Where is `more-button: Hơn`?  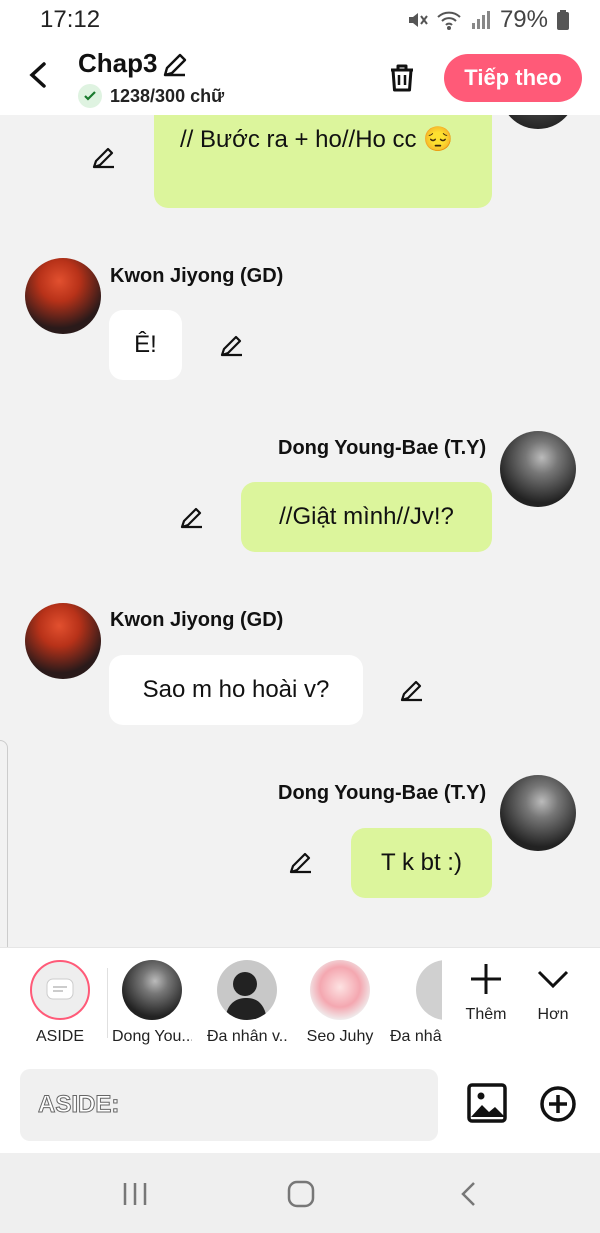
more-button: Hơn is located at coordinates (553, 993).